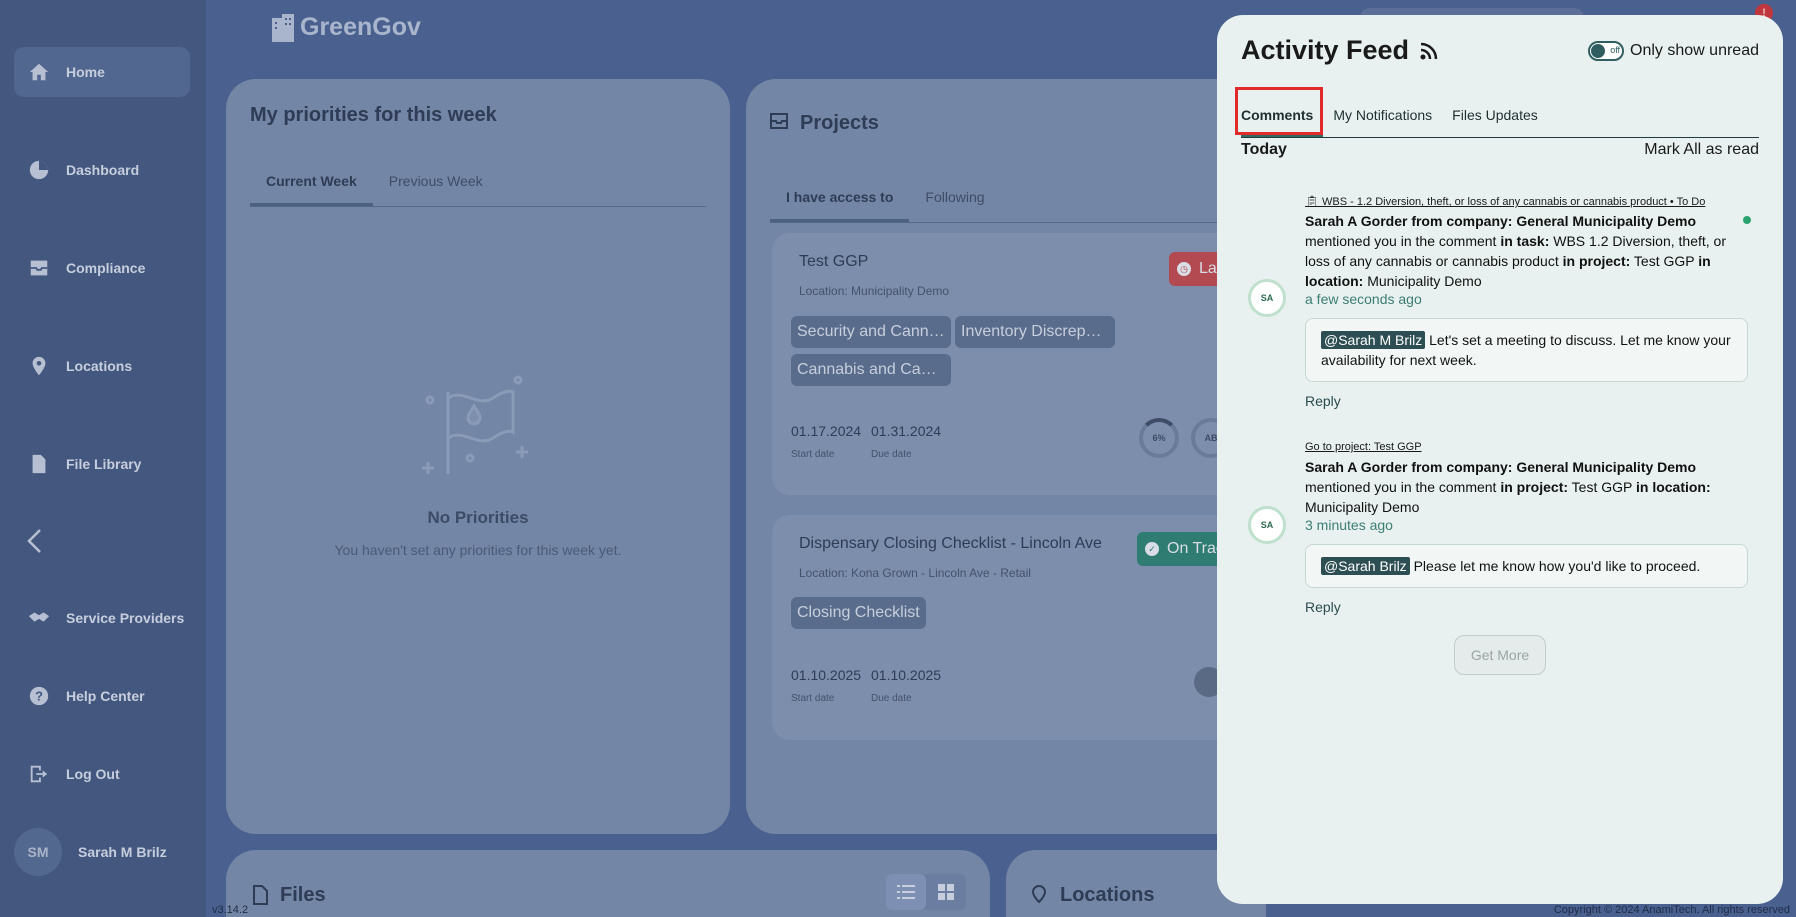 This screenshot has width=1796, height=917. I want to click on sidebar-item-help-center: ? Help Center, so click(102, 696).